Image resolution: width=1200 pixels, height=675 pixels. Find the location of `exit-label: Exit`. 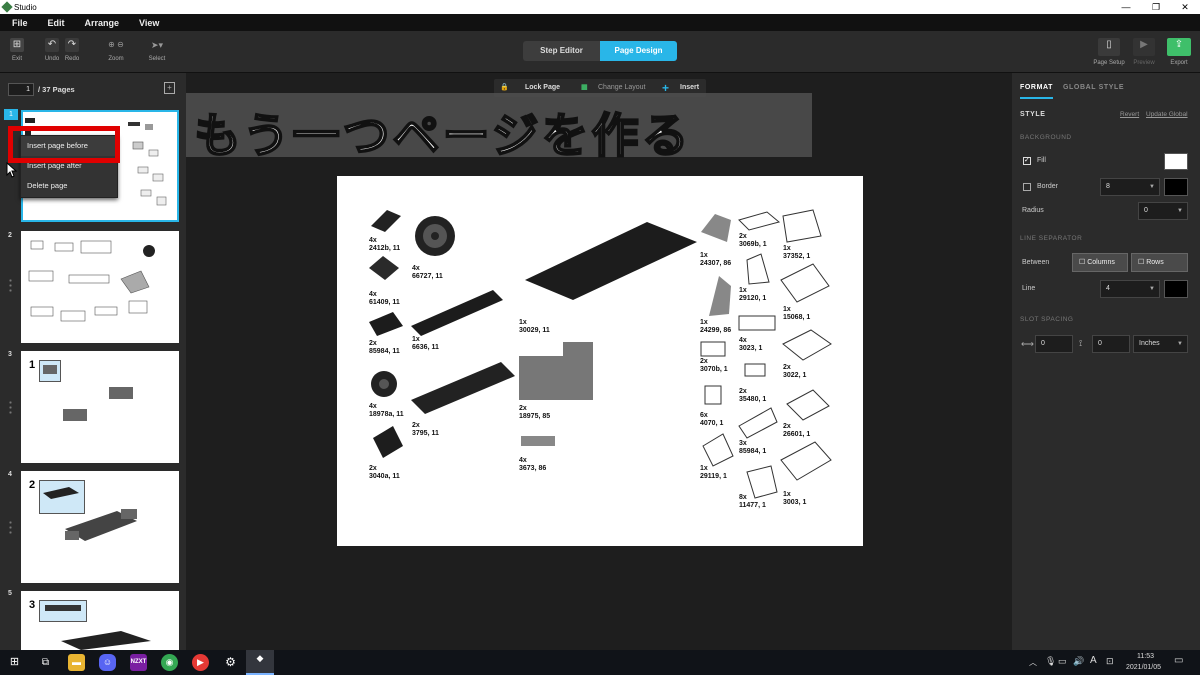

exit-label: Exit is located at coordinates (16, 59).